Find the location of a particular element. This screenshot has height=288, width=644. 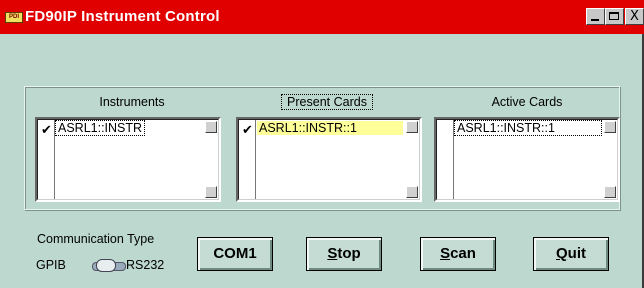

window-title: FD90IP Instrument Control is located at coordinates (122, 16).